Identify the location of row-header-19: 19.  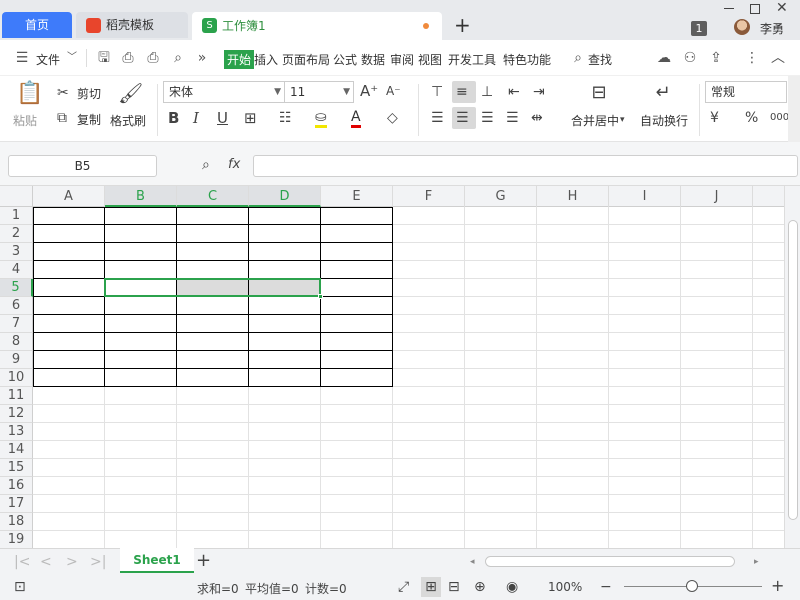
(16, 539).